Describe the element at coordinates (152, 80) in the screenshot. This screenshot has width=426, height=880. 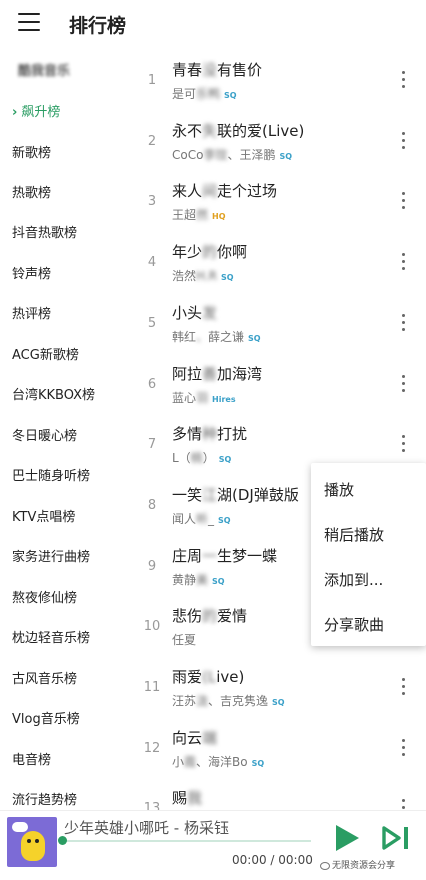
I see `song-rank: 1` at that location.